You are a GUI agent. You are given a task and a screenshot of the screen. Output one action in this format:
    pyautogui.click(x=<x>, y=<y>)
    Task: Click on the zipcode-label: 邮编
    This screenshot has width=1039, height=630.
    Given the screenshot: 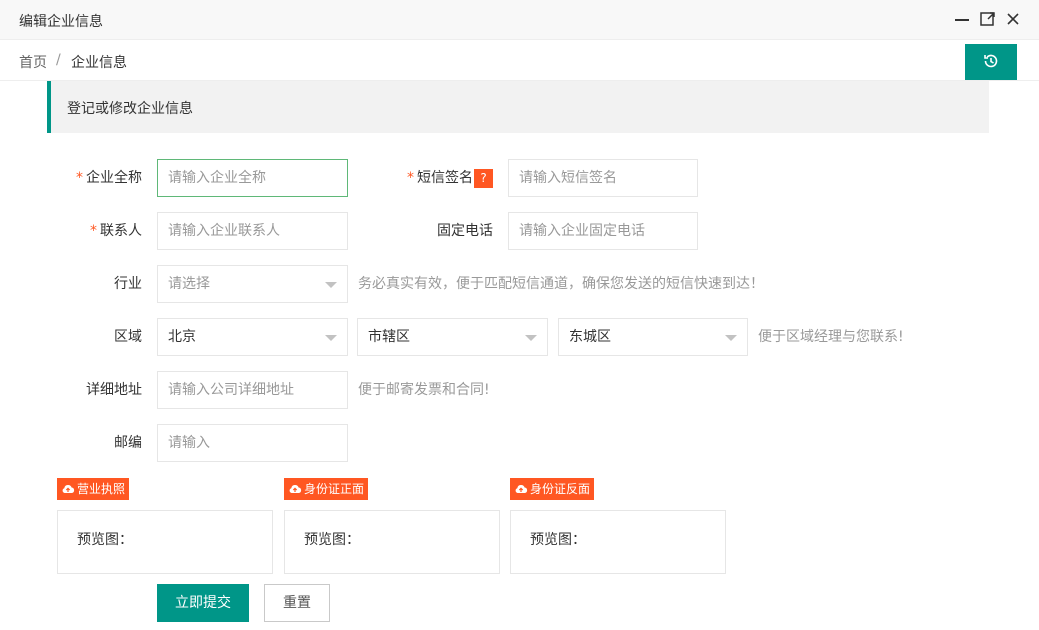 What is the action you would take?
    pyautogui.click(x=128, y=443)
    